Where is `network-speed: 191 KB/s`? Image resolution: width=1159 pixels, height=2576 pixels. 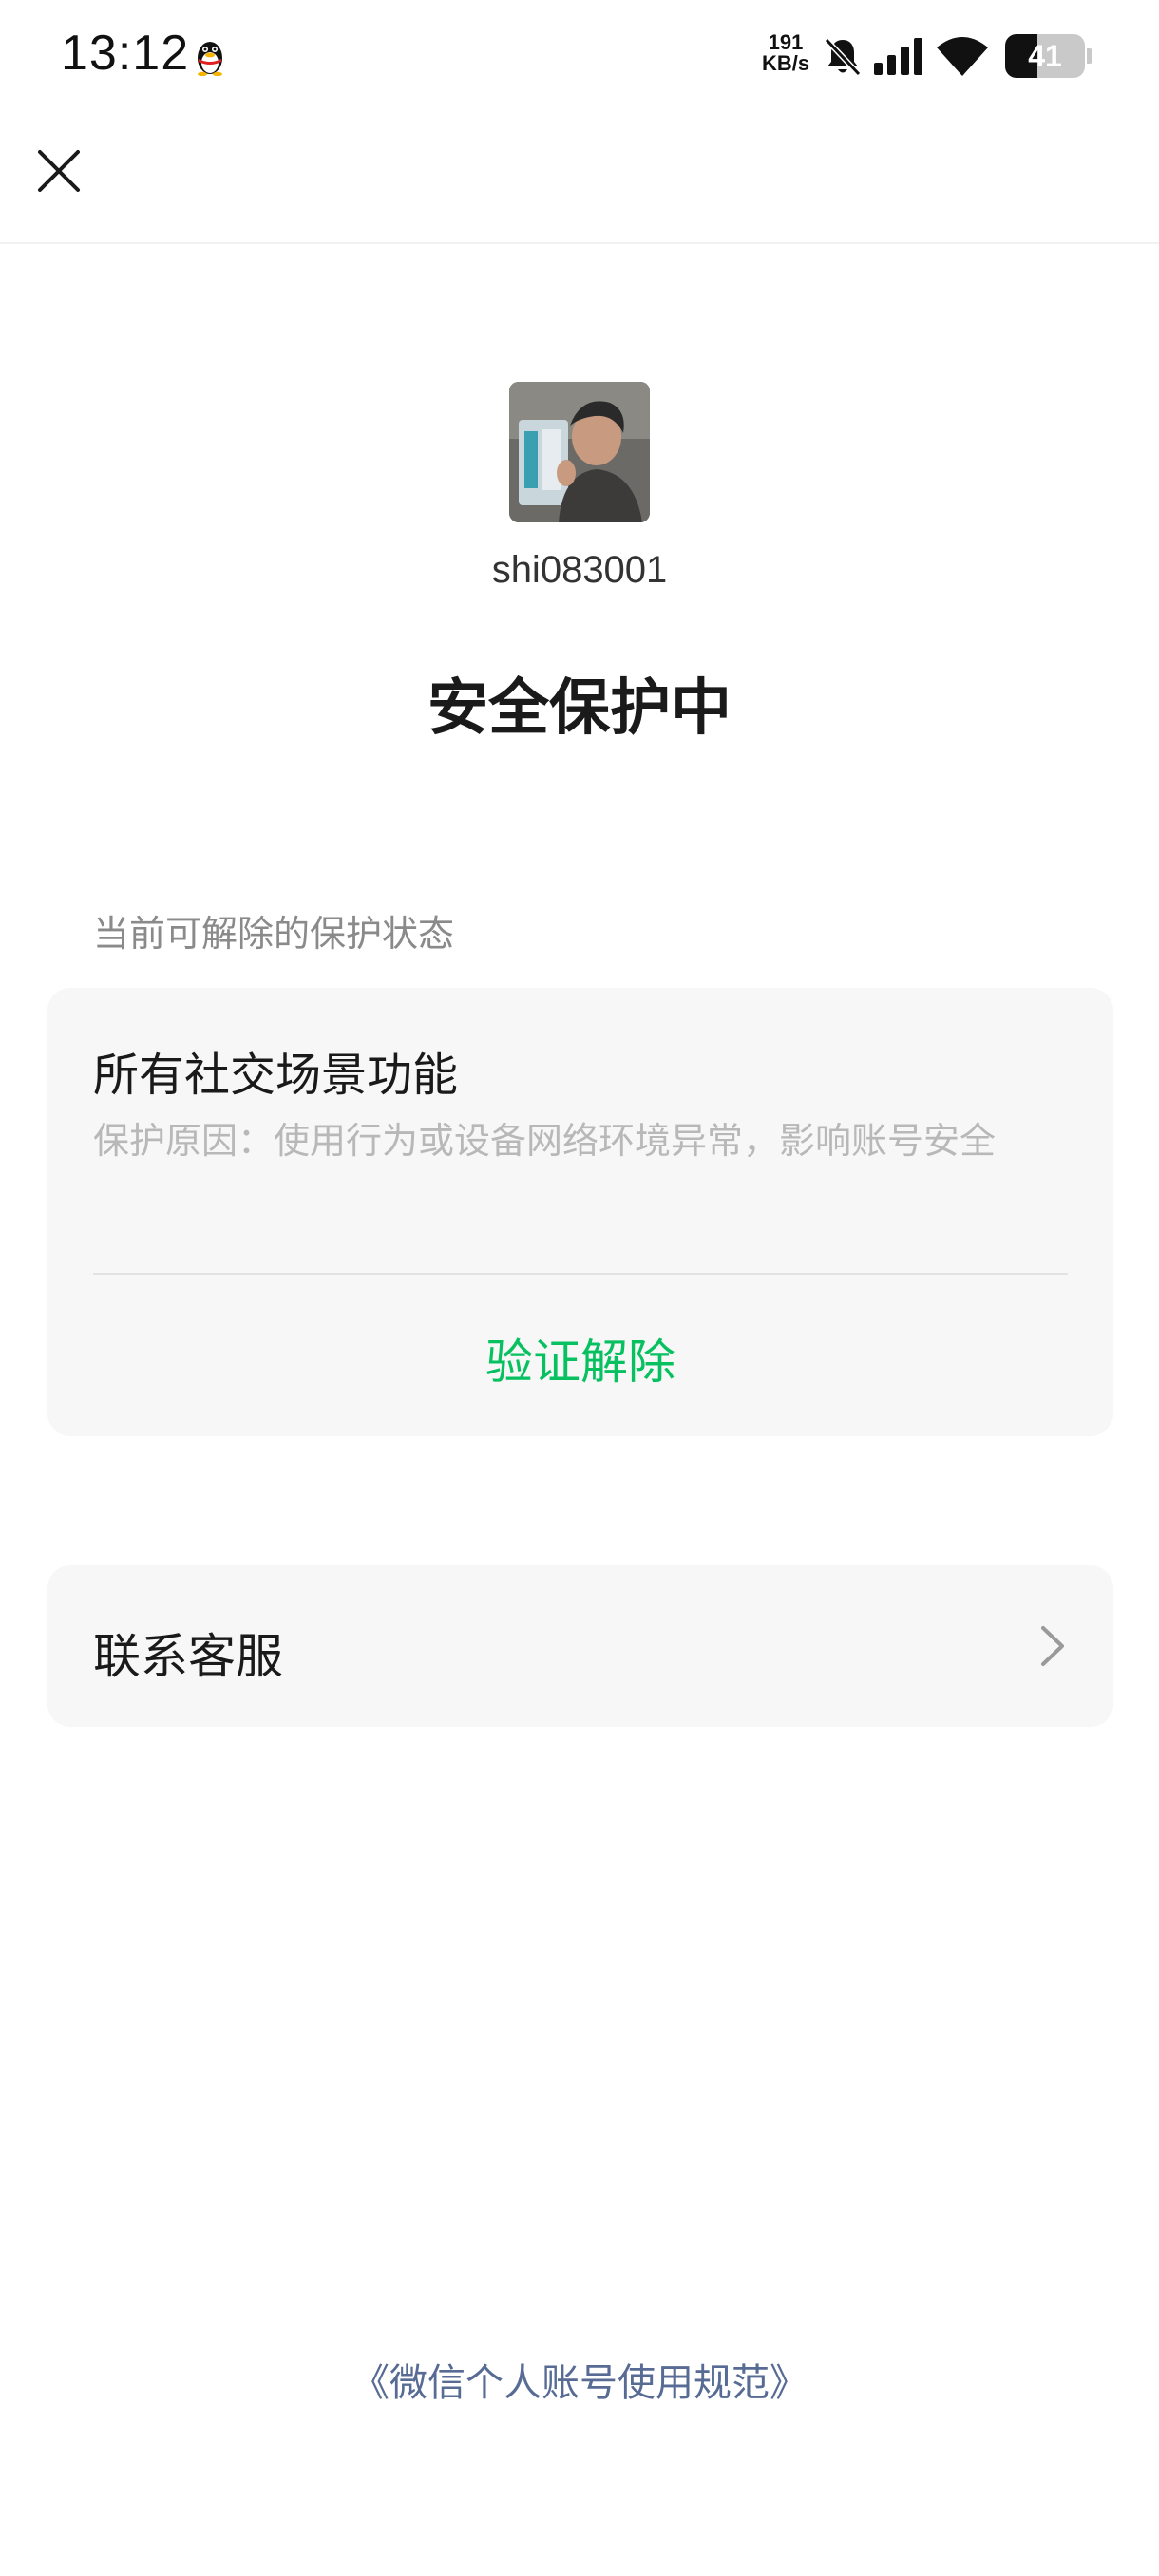
network-speed: 191 KB/s is located at coordinates (785, 53).